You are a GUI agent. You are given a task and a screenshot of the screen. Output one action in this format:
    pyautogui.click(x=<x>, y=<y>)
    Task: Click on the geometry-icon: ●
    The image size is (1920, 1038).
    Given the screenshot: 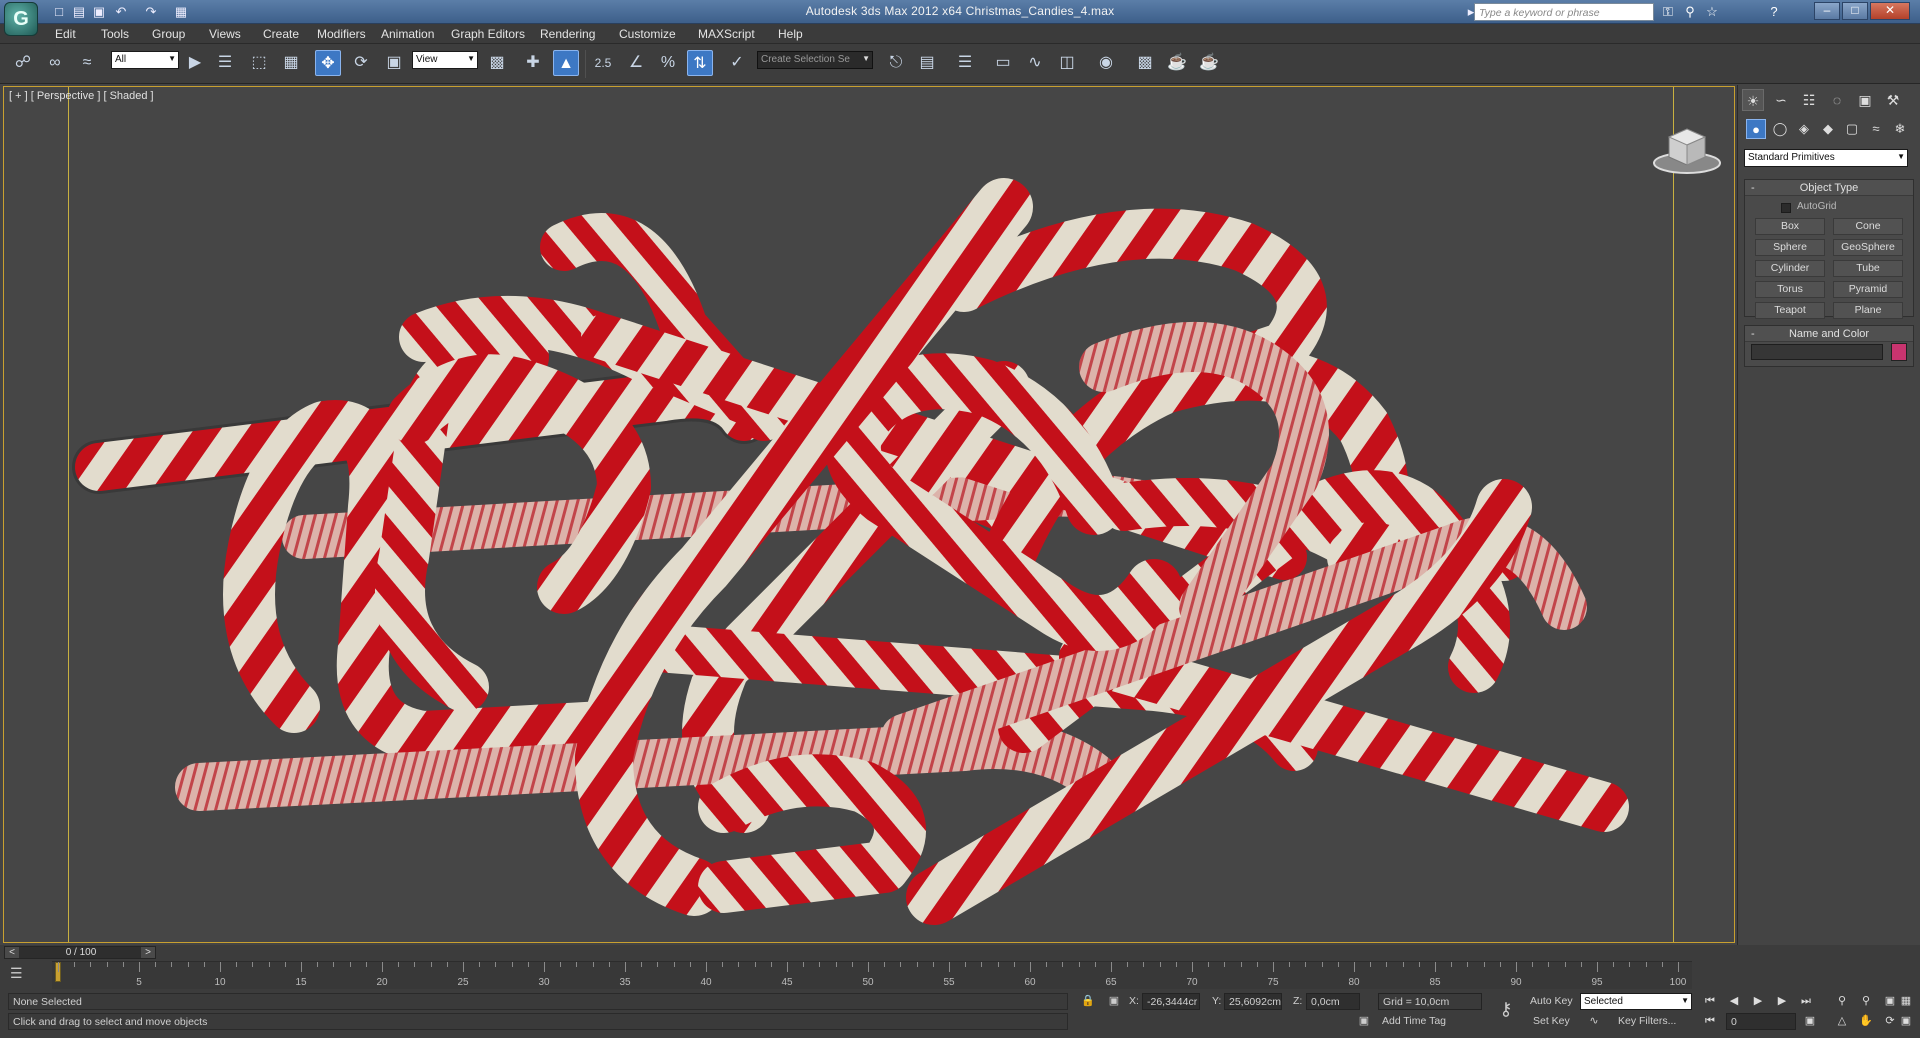 What is the action you would take?
    pyautogui.click(x=1756, y=129)
    